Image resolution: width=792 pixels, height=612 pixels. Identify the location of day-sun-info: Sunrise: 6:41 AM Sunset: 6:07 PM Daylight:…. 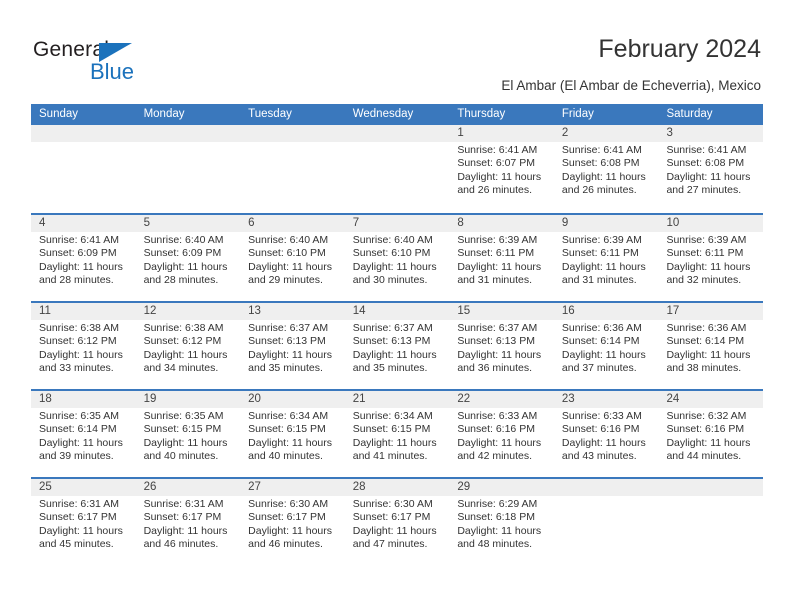
(503, 171).